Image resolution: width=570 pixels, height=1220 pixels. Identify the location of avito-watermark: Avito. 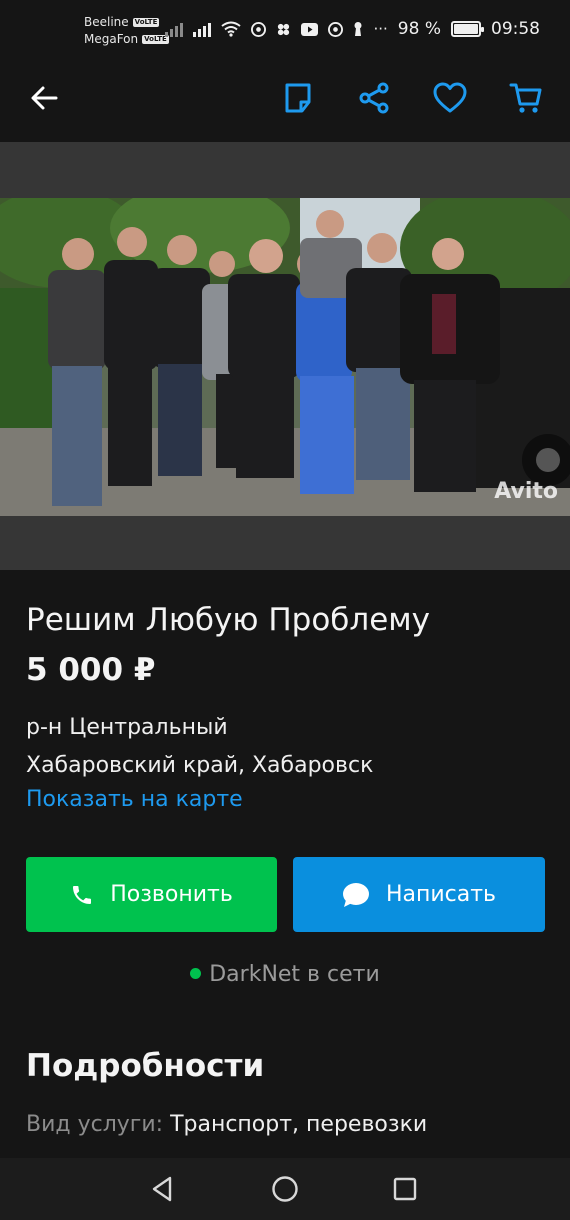
(526, 491).